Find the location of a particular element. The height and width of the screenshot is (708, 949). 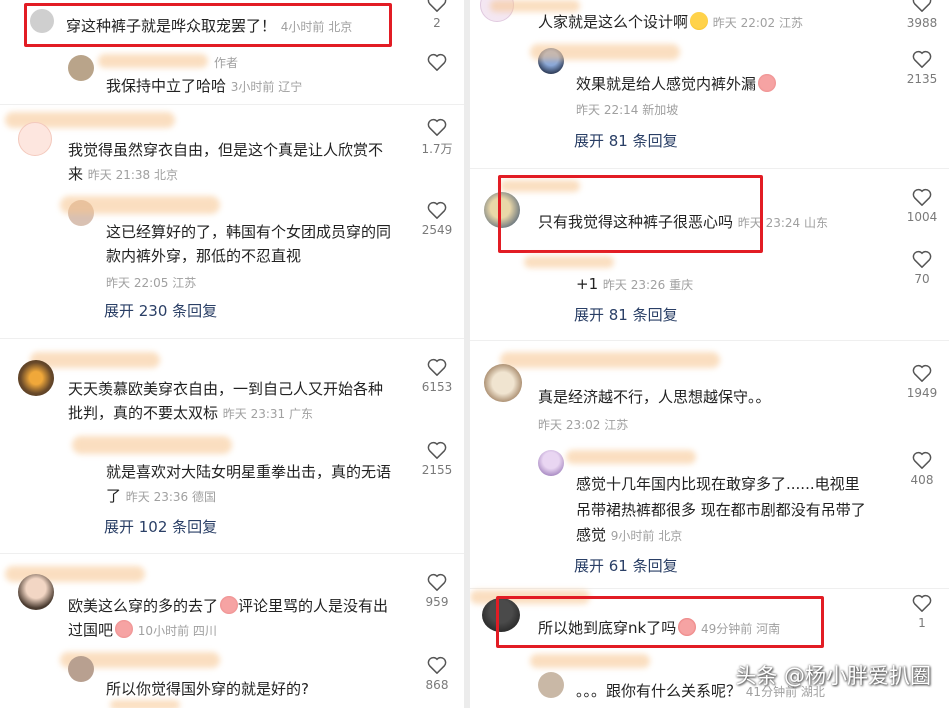

comment-text: 欧美这么穿的多的去了 评论里骂的人是没有出 is located at coordinates (228, 605).